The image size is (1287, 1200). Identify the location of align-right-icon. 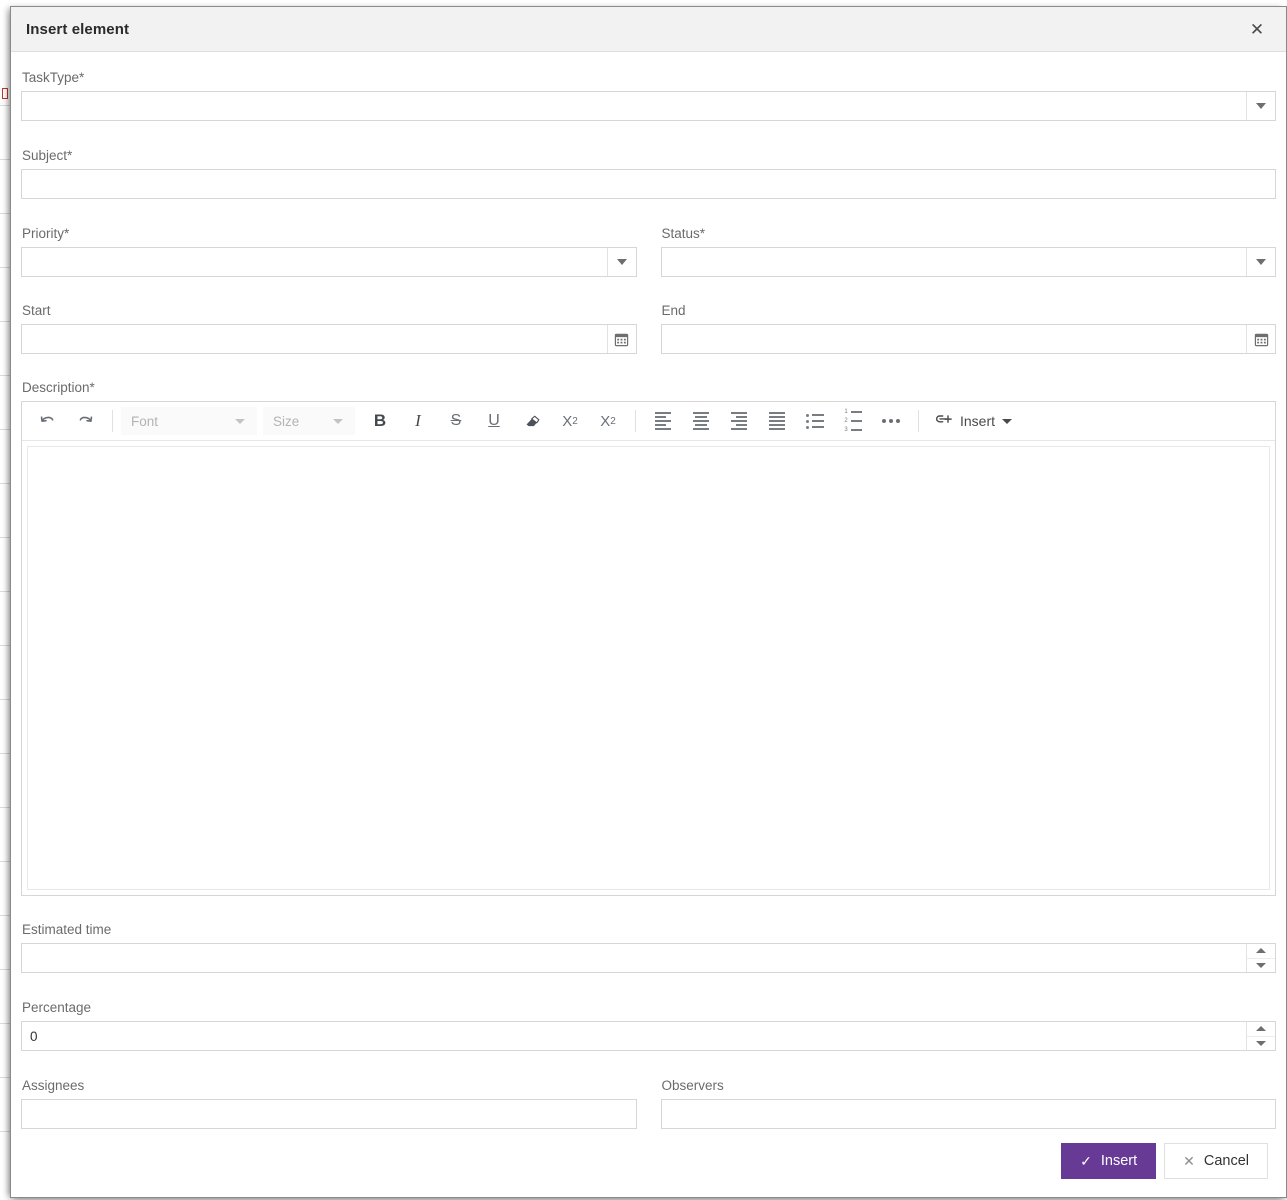
(739, 421).